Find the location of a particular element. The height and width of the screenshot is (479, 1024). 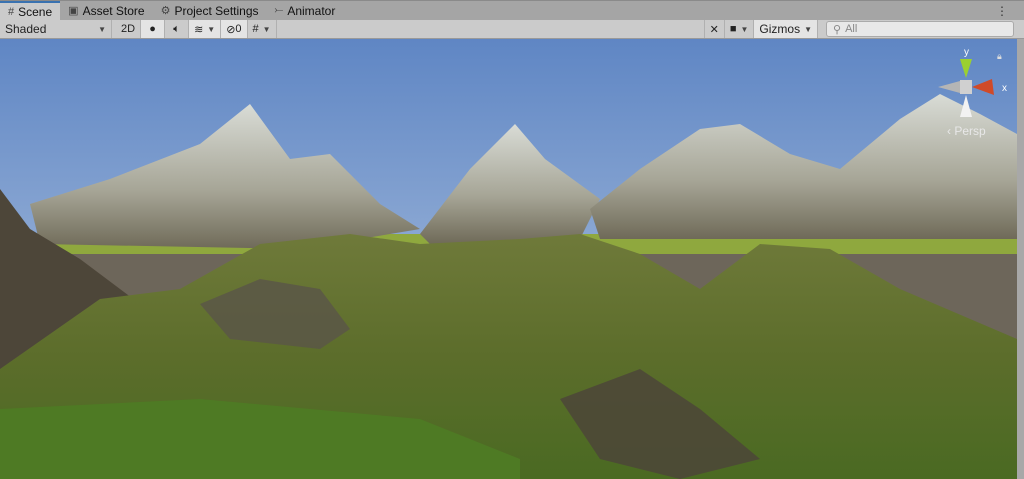

bag-icon: ▣ is located at coordinates (73, 11).